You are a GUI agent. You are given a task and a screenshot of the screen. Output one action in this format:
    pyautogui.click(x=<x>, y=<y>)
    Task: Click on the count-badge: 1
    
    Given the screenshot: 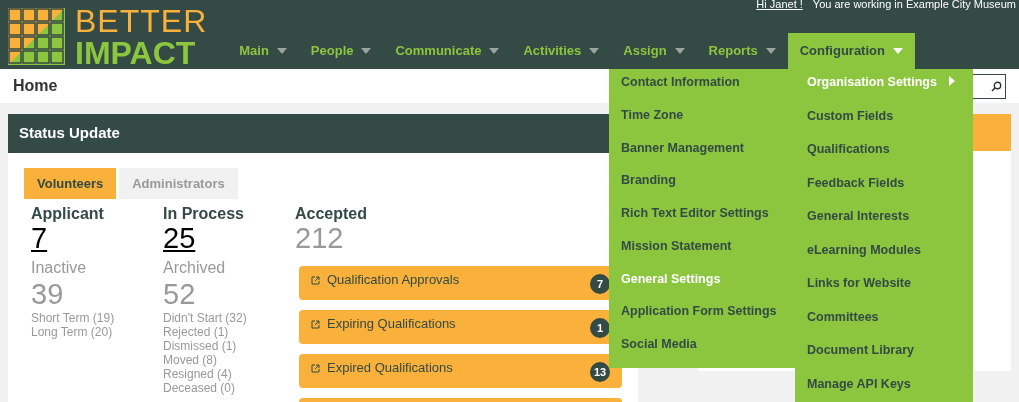 What is the action you would take?
    pyautogui.click(x=600, y=328)
    